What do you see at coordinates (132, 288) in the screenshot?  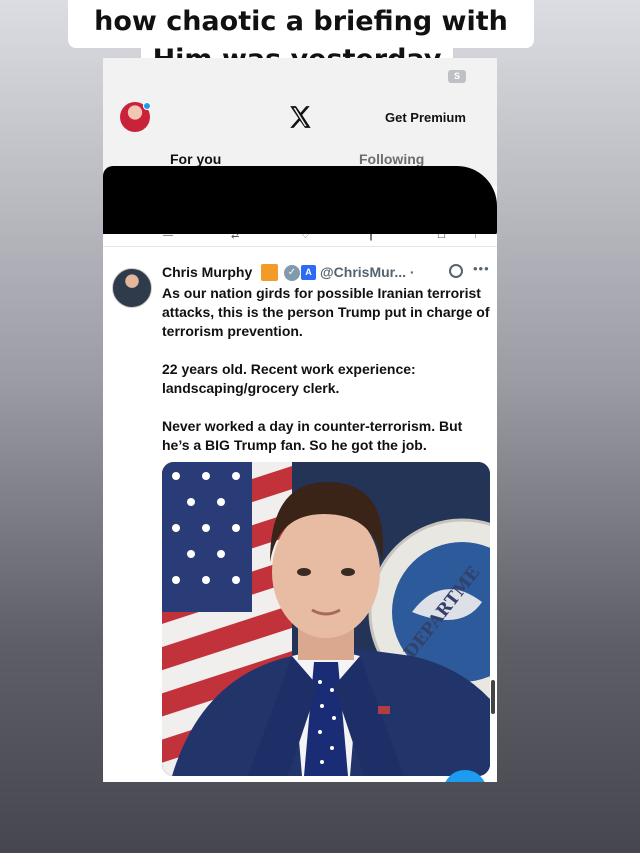 I see `author-avatar` at bounding box center [132, 288].